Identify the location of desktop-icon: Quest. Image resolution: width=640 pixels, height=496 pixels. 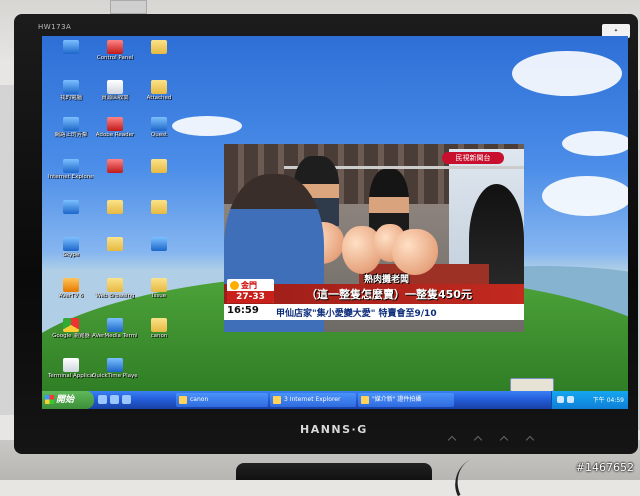
(159, 128).